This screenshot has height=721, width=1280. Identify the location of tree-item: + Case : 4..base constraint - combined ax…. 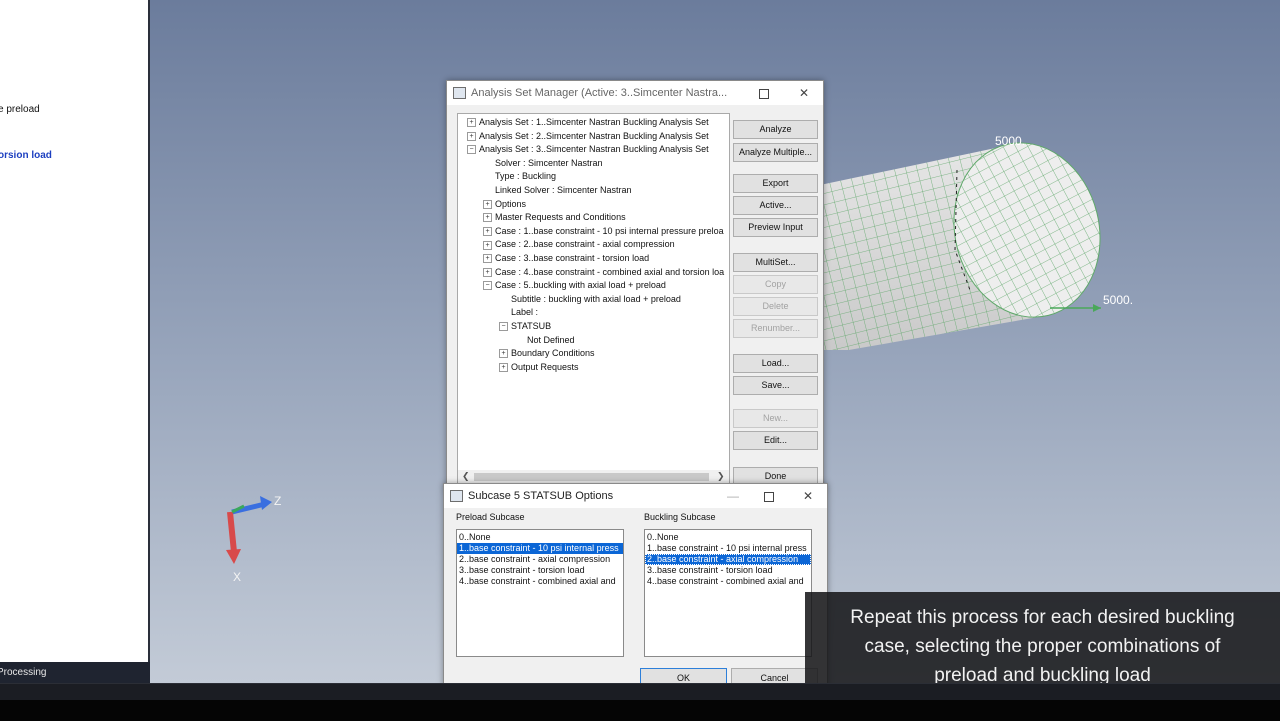
(603, 272).